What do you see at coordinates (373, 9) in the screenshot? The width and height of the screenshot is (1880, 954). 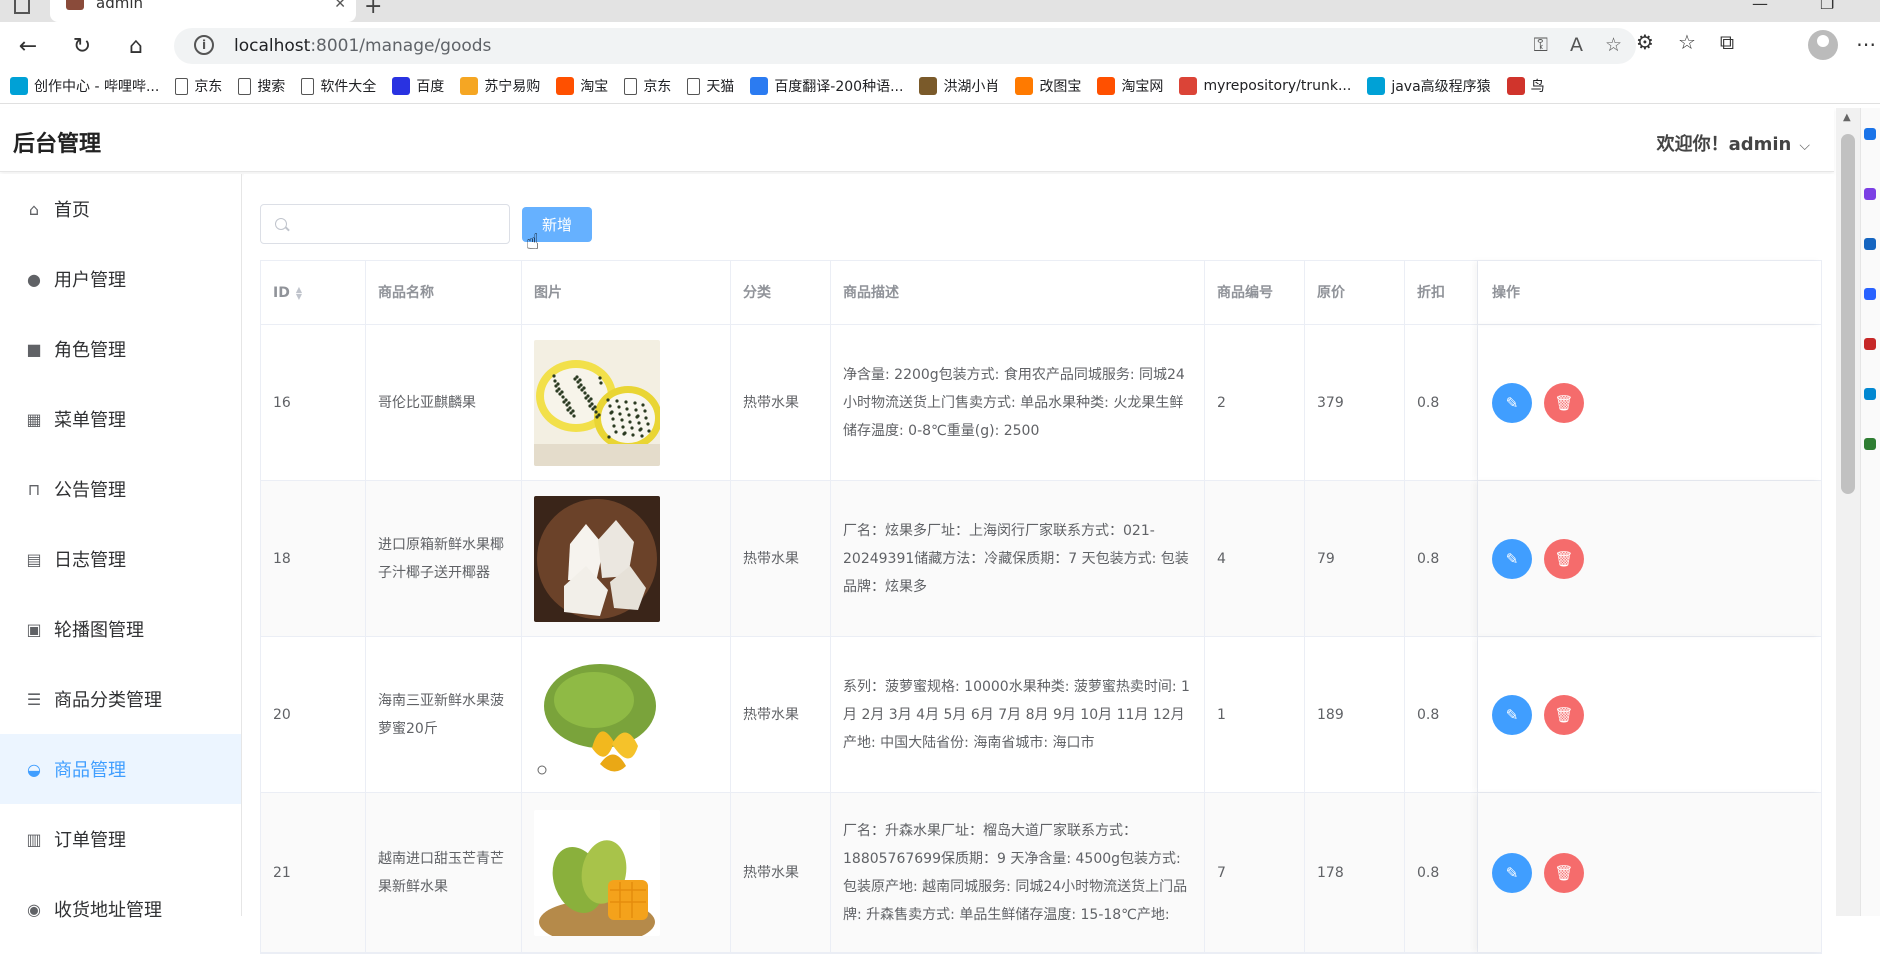 I see `new-tab-icon: +` at bounding box center [373, 9].